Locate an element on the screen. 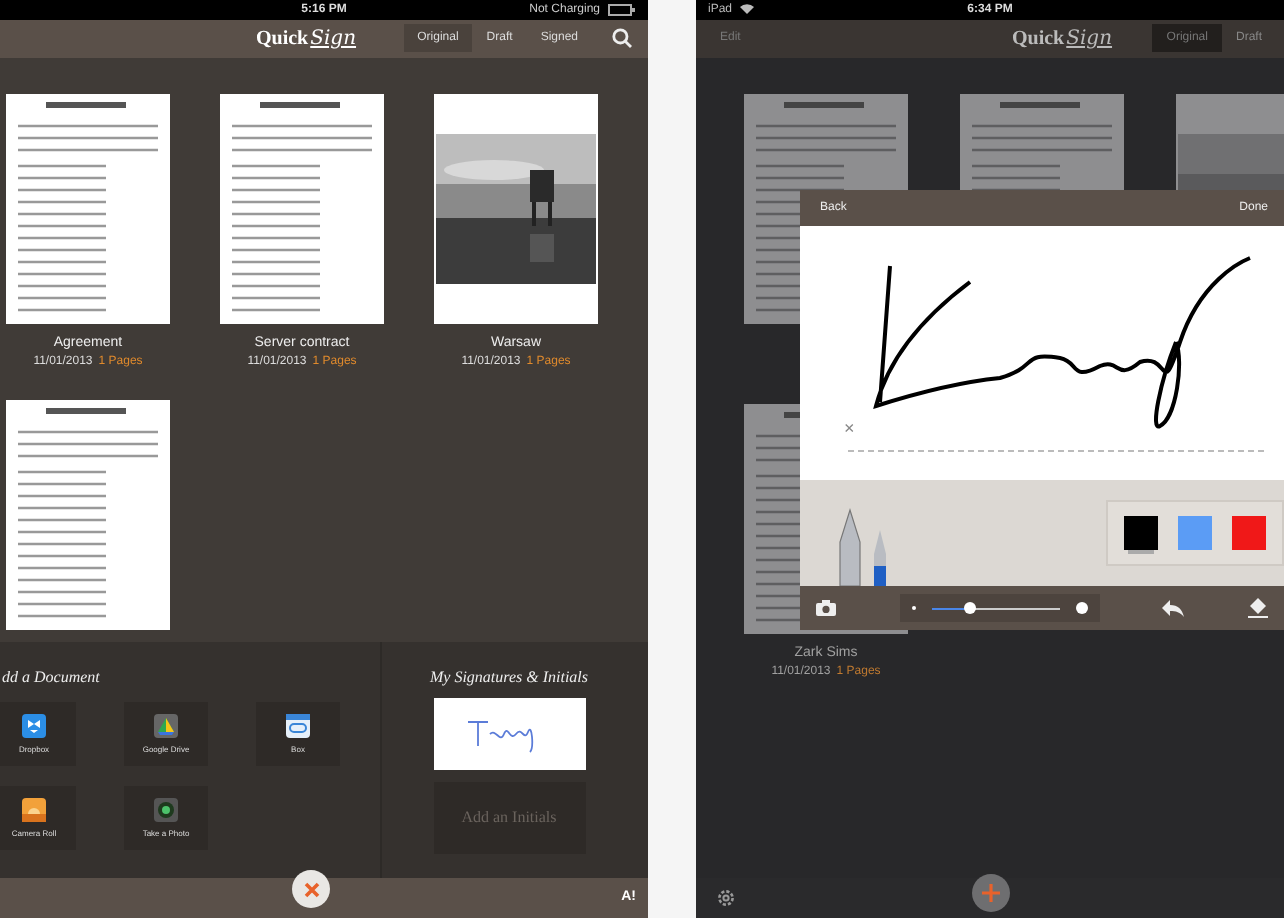 The image size is (1284, 918). sunset-icon is located at coordinates (34, 809).